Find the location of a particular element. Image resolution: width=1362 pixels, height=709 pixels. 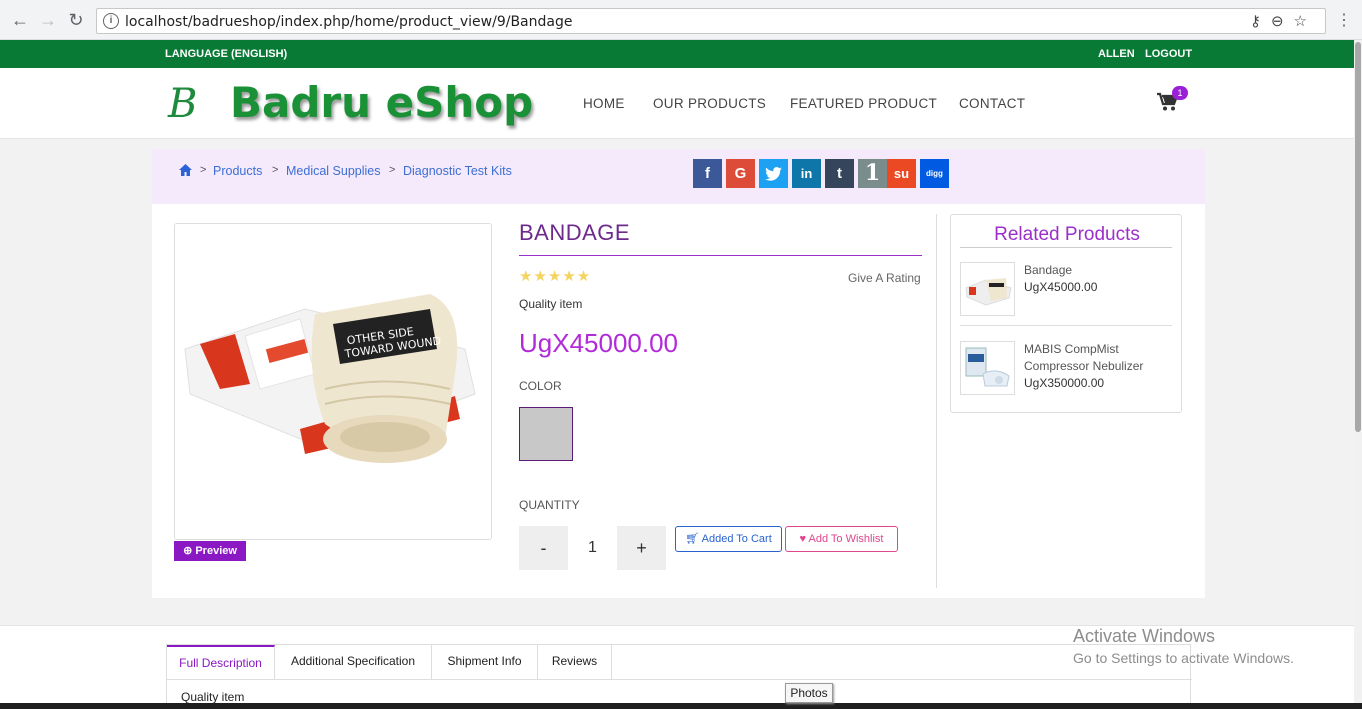

breadcrumb-products: Products is located at coordinates (237, 171).